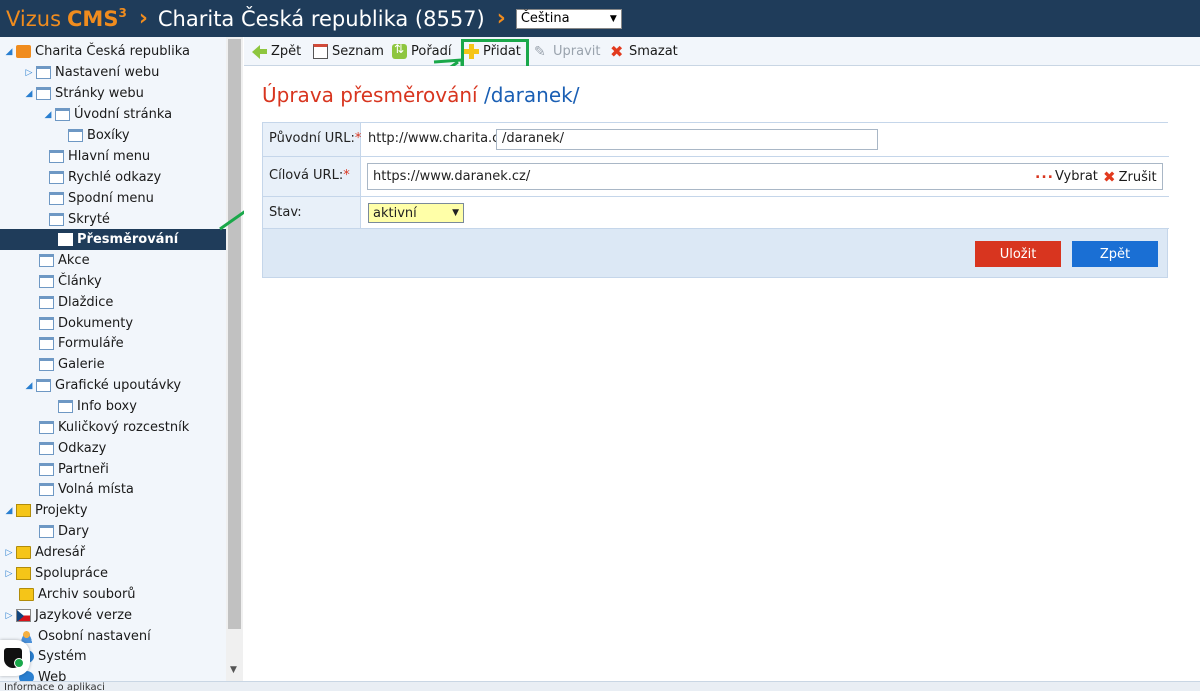  What do you see at coordinates (346, 175) in the screenshot?
I see `required-mark: *` at bounding box center [346, 175].